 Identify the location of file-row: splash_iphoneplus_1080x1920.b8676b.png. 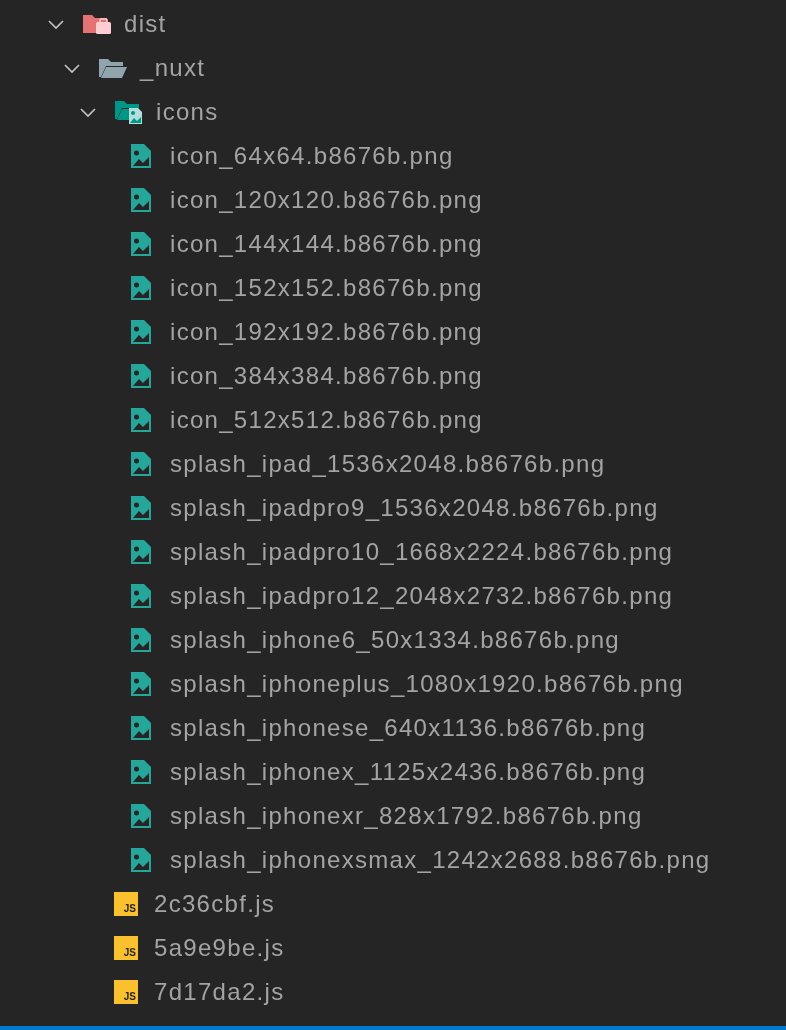
(393, 684).